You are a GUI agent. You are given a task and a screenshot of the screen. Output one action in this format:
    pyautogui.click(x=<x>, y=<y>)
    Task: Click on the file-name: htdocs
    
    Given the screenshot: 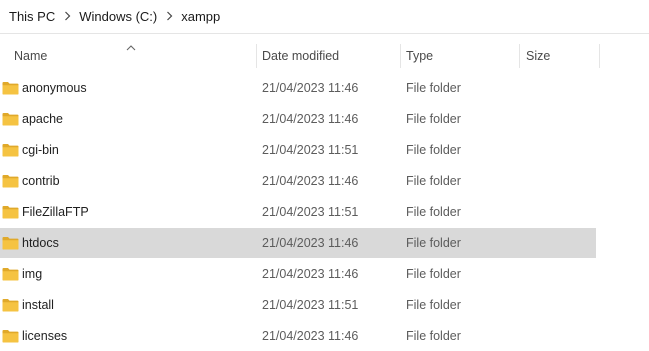 What is the action you would take?
    pyautogui.click(x=40, y=243)
    